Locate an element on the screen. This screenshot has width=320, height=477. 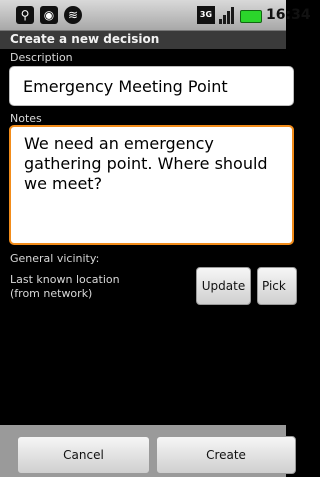
vicinity-label: General vicinity: is located at coordinates (55, 258).